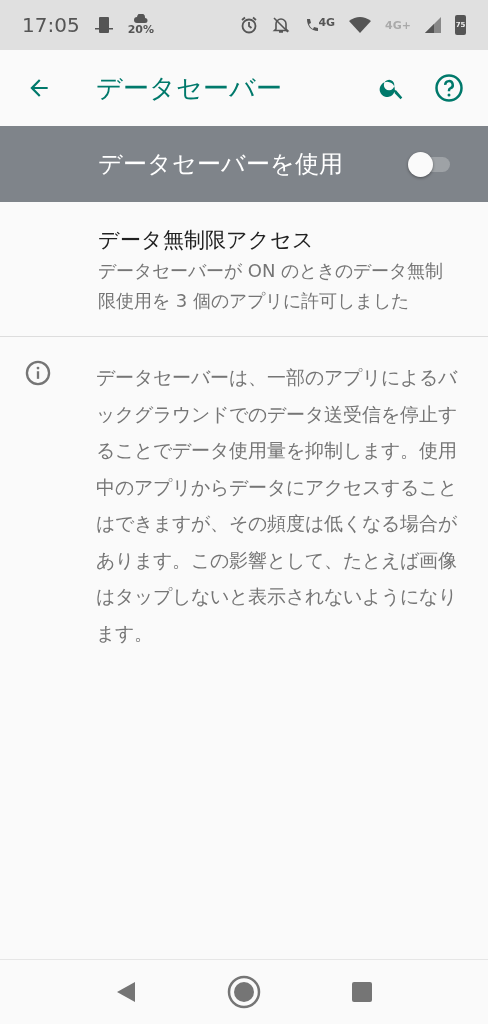  I want to click on settings-item: データ無制限アクセス データセーバーが ON のときのデータ無制限使用を 3 個のアプリに許可しました, so click(244, 269).